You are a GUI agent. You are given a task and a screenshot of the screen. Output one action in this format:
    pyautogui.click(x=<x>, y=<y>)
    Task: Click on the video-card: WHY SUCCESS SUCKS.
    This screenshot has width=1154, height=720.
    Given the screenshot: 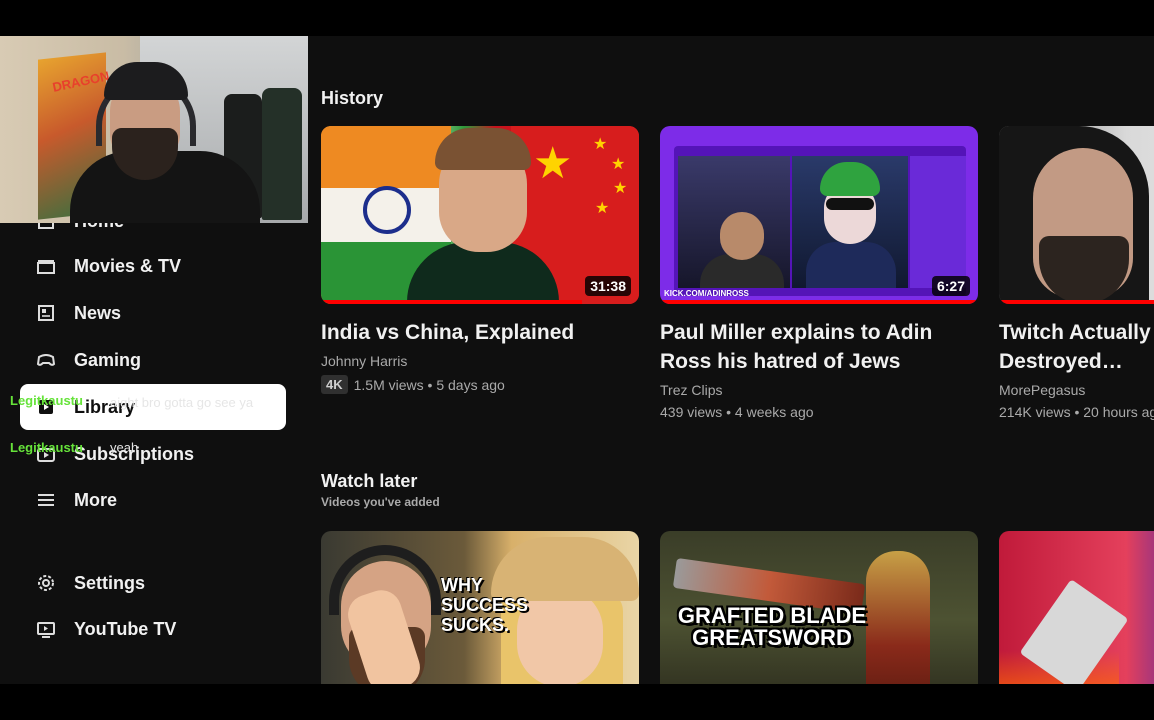 What is the action you would take?
    pyautogui.click(x=480, y=607)
    